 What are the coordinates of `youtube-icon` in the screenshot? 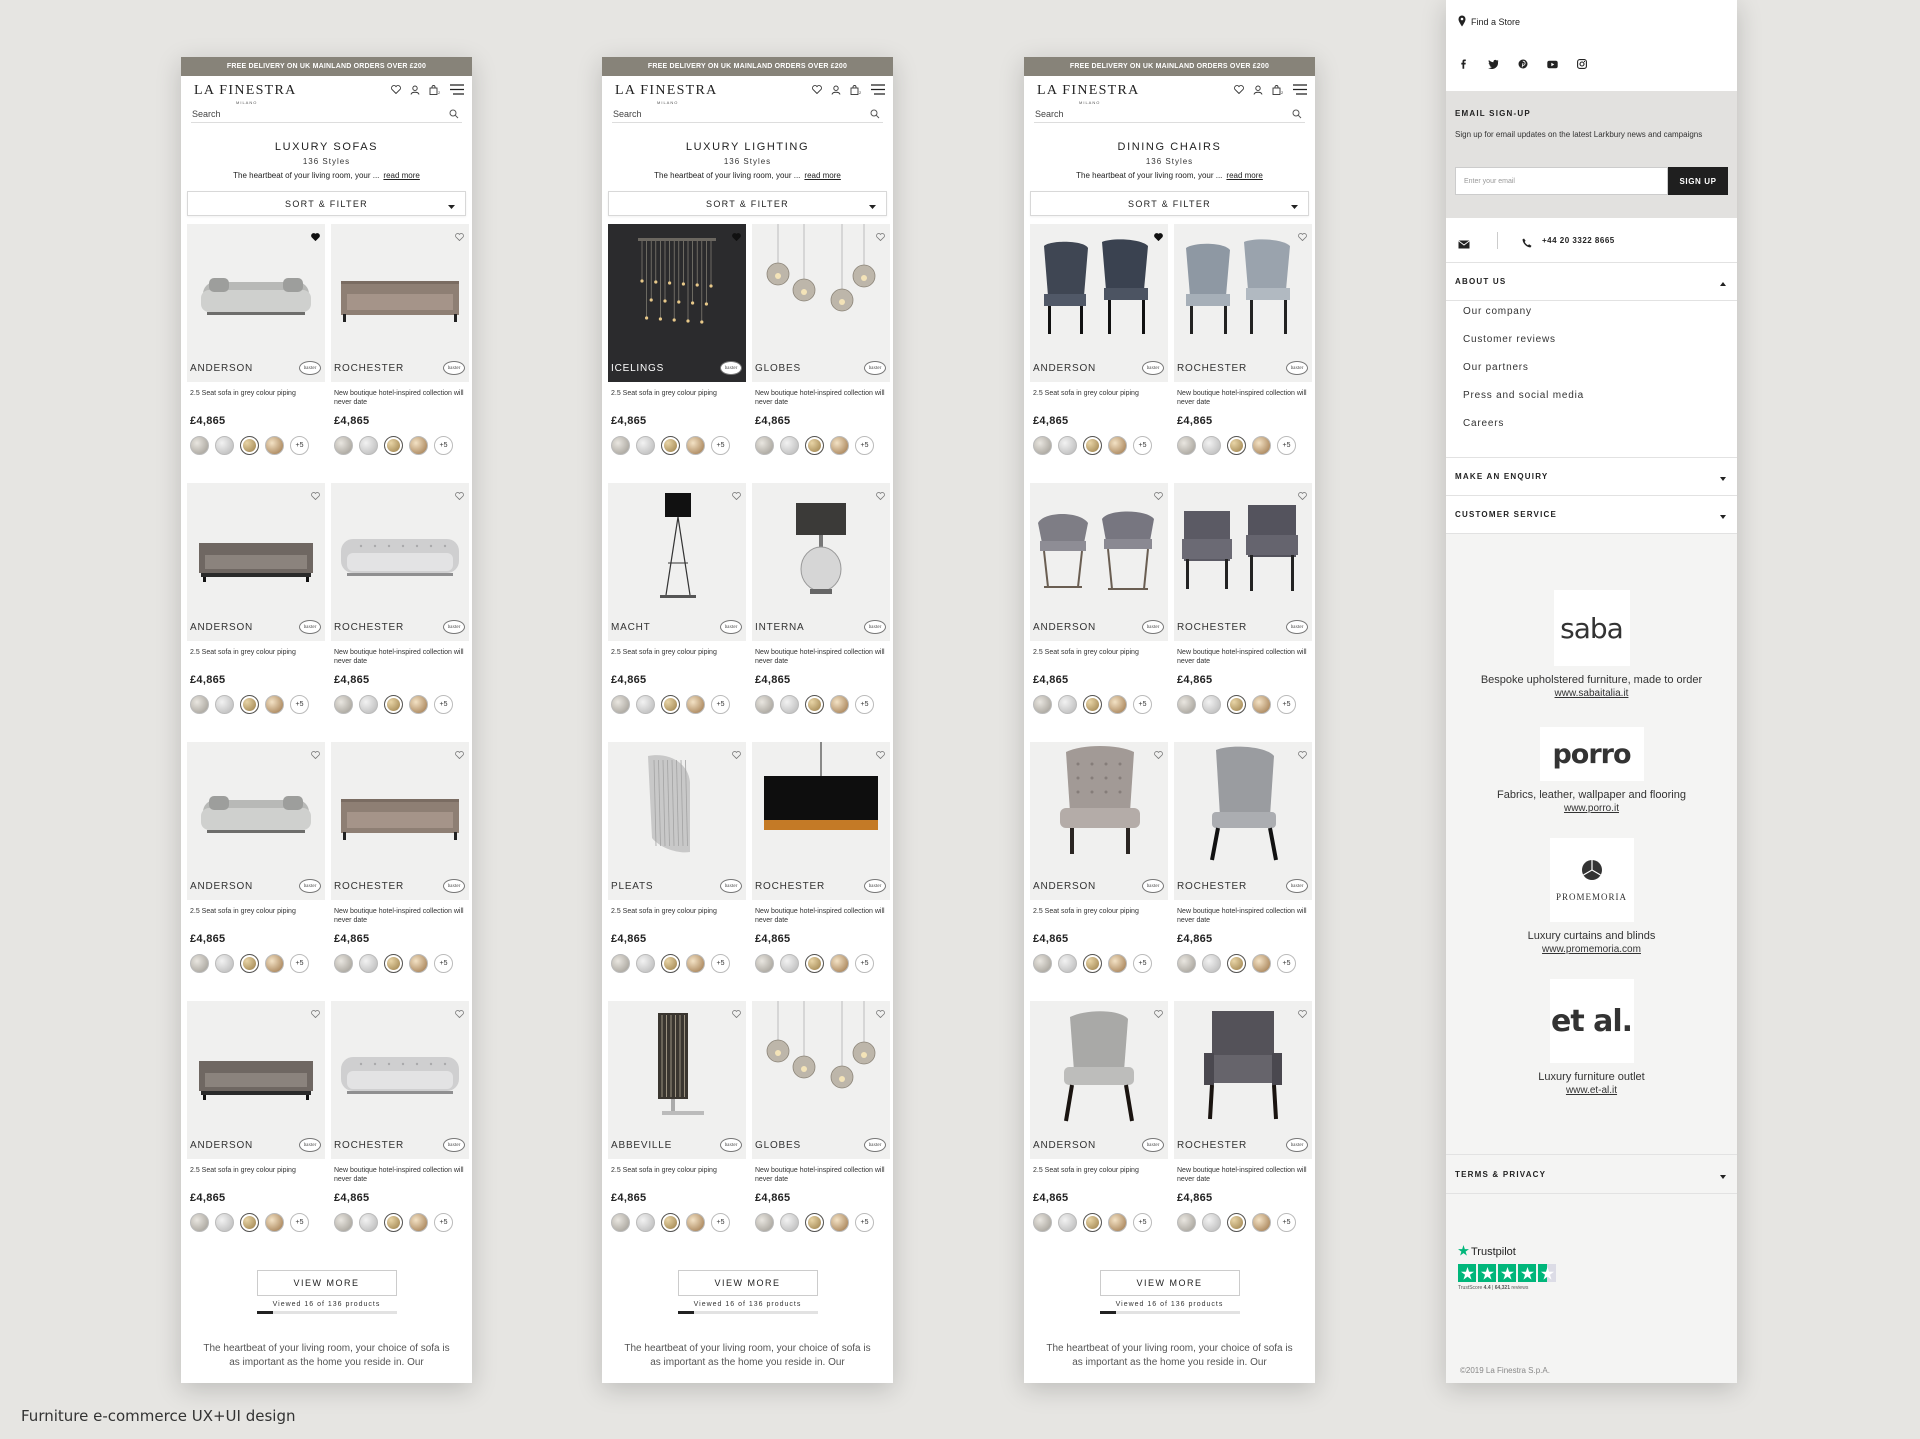 It's located at (1552, 65).